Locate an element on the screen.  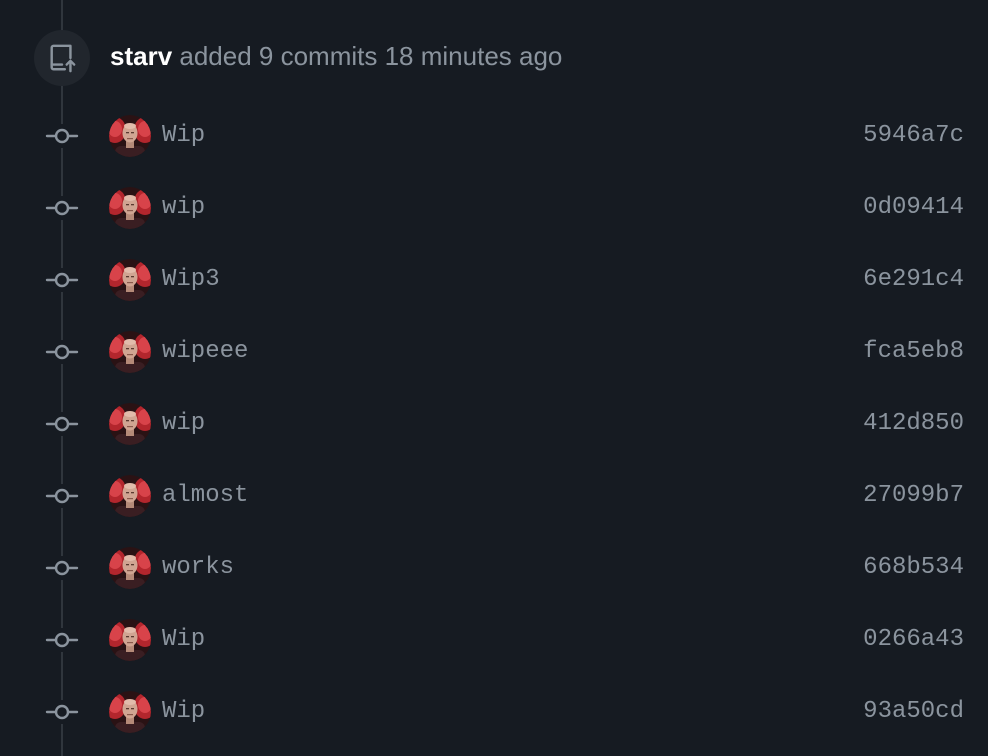
commit-row: Wip3 6e291c4 is located at coordinates (494, 280).